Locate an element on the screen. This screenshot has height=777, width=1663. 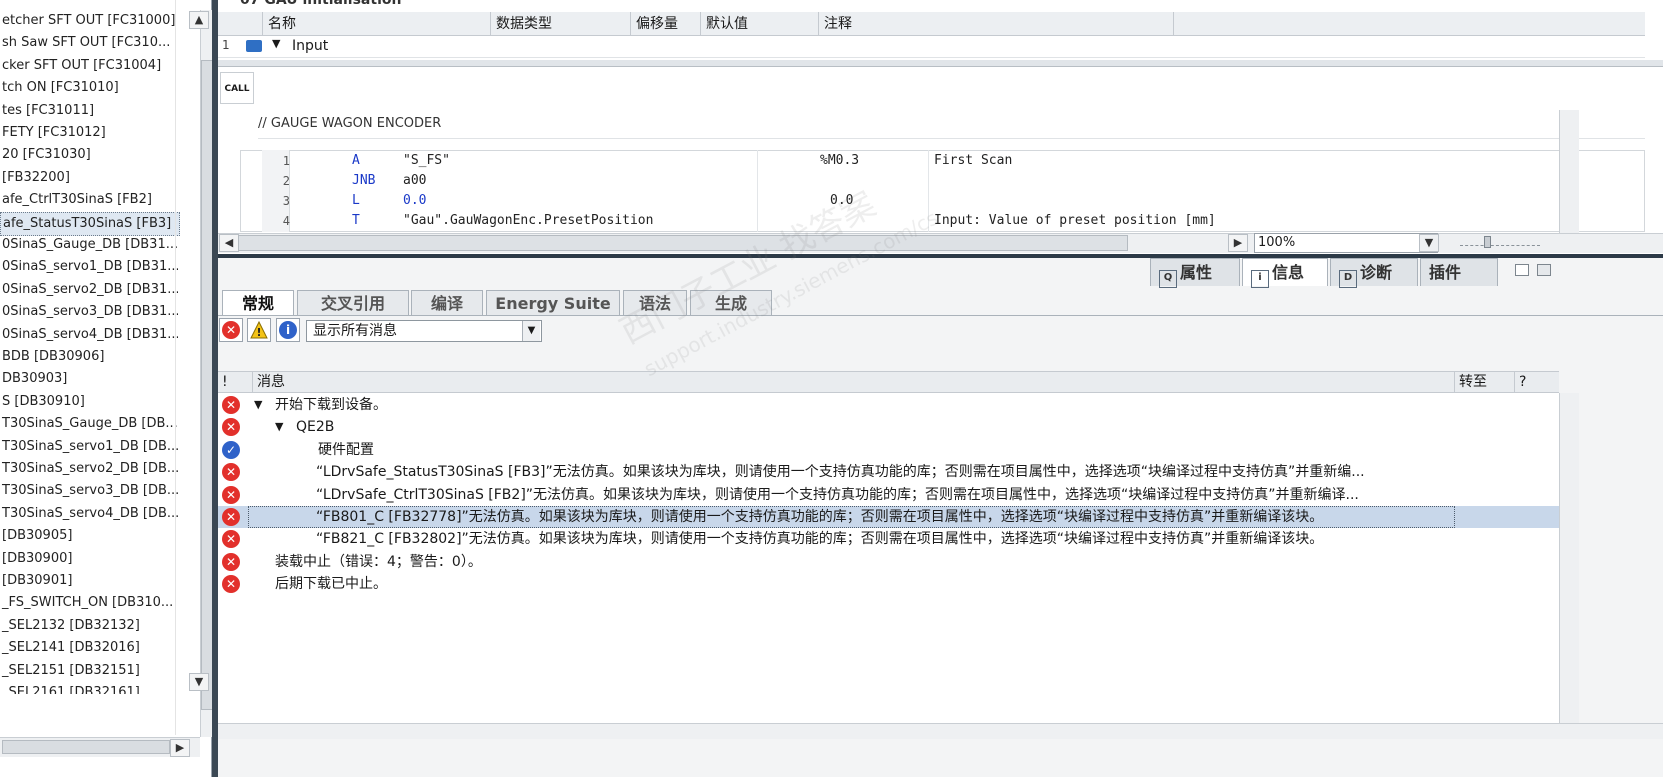
diagnostics-icon: D is located at coordinates (1348, 279).